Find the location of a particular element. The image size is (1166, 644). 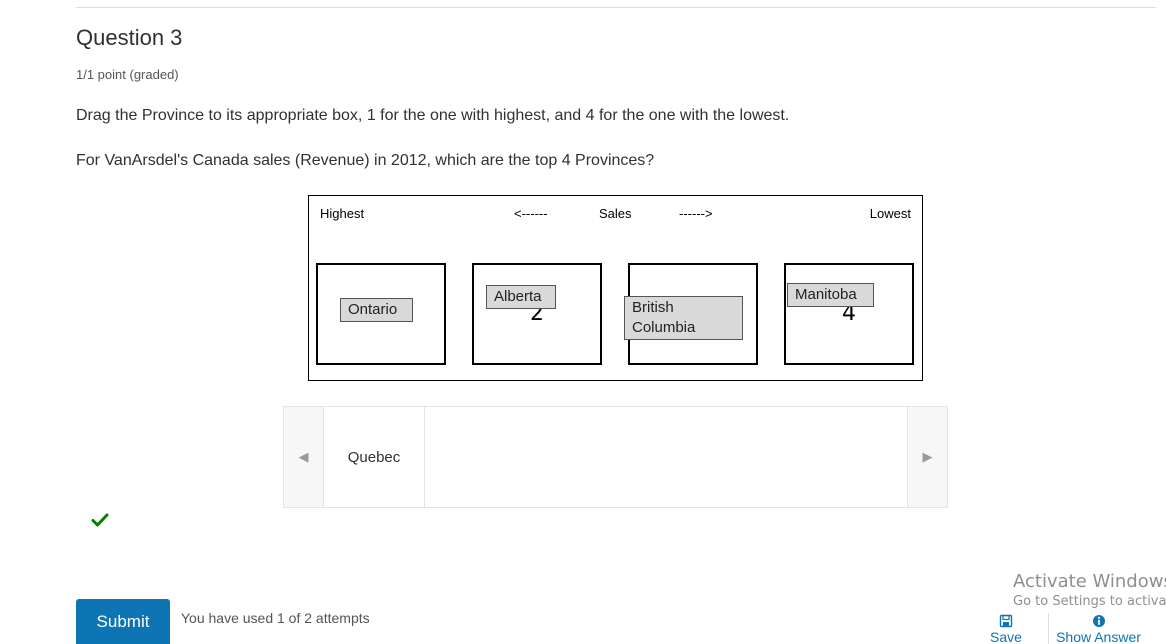

question-points: 1/1 point (graded) is located at coordinates (127, 74).